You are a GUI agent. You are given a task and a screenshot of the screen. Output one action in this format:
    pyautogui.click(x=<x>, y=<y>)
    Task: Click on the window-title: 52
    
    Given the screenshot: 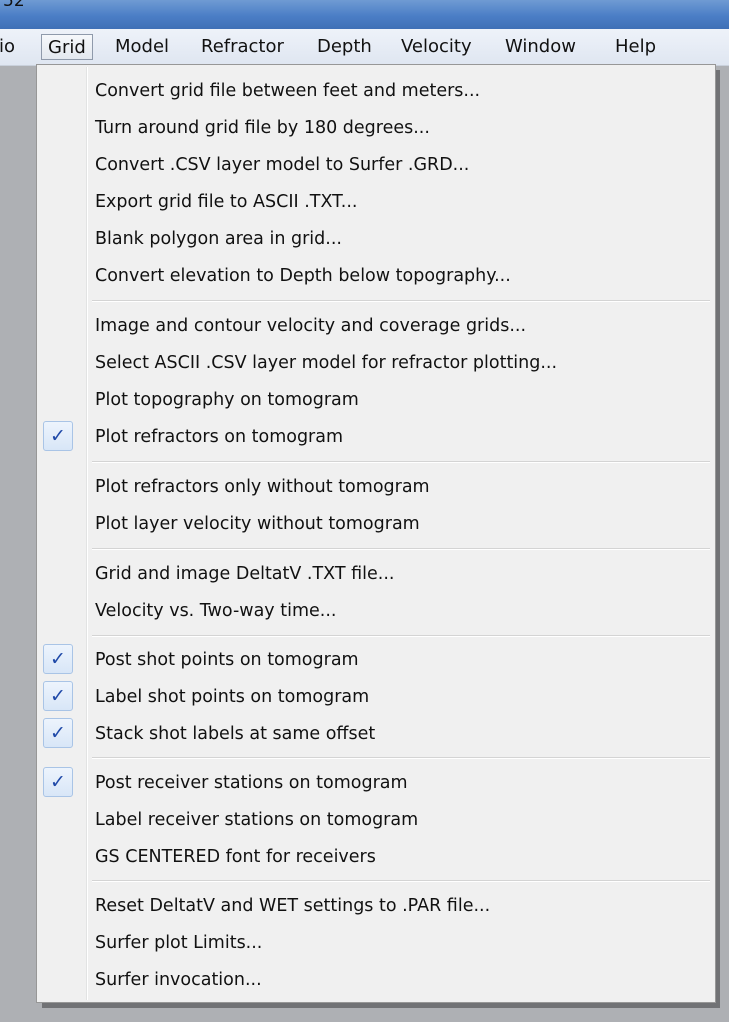 What is the action you would take?
    pyautogui.click(x=14, y=5)
    